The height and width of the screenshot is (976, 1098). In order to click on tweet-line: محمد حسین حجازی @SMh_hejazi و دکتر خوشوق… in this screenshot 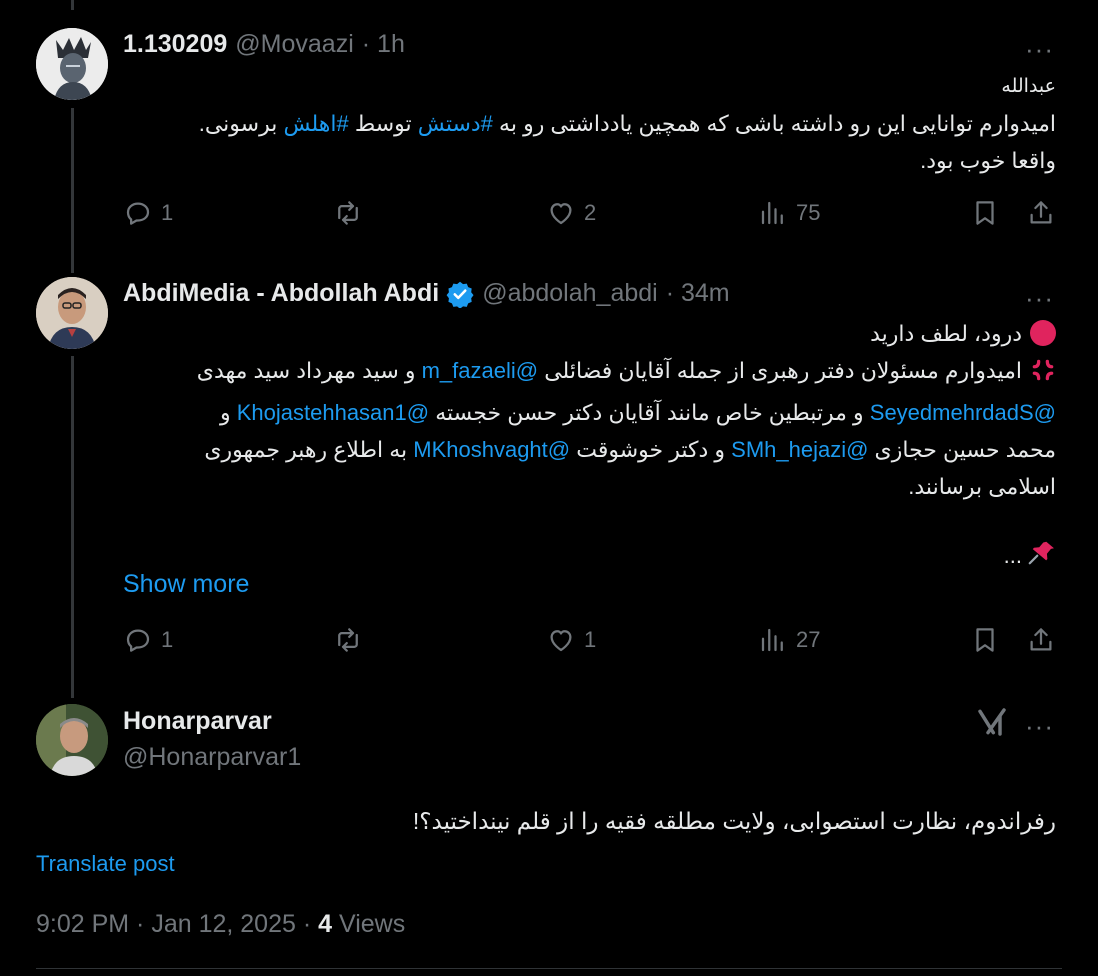, I will do `click(630, 449)`.